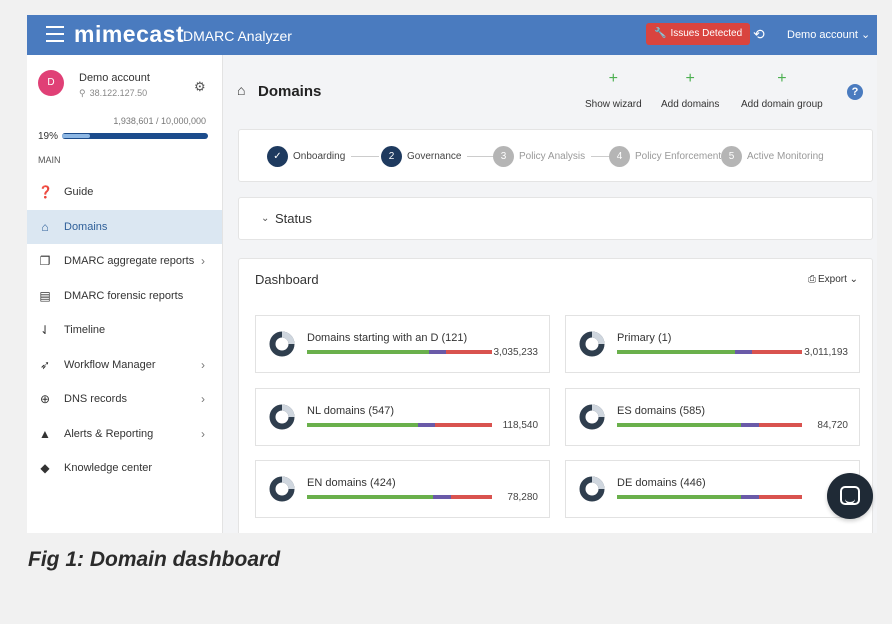 The image size is (892, 624). I want to click on step-number: 2, so click(391, 156).